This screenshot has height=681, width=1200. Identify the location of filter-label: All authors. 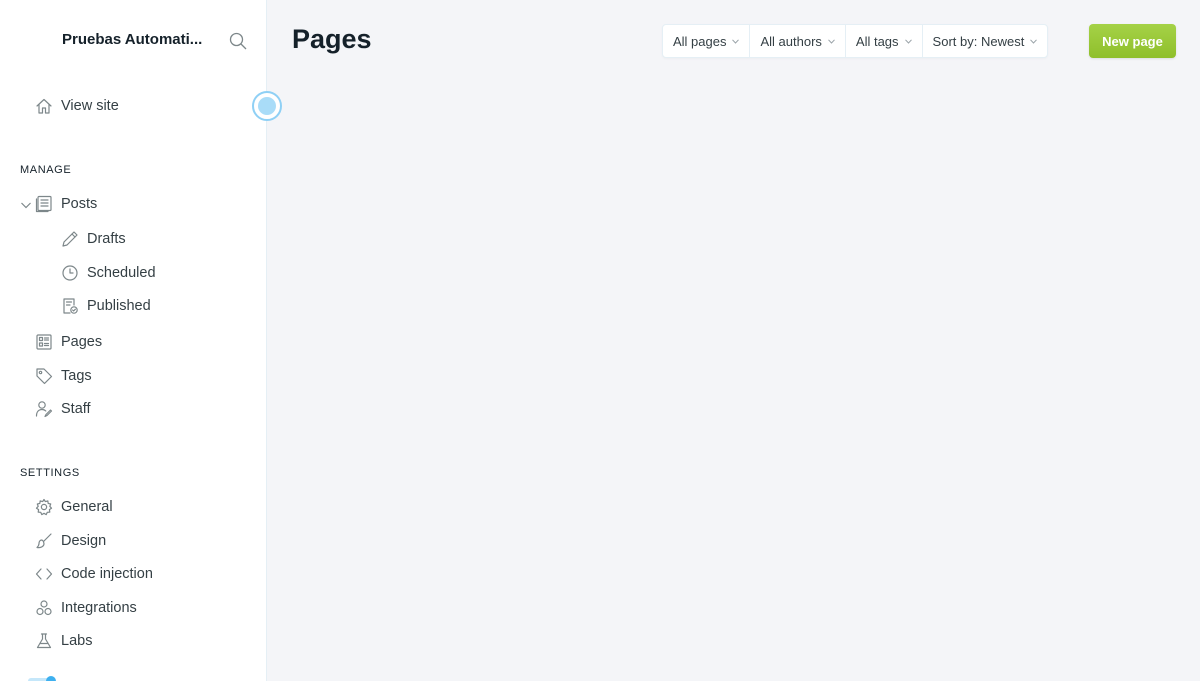
(791, 41).